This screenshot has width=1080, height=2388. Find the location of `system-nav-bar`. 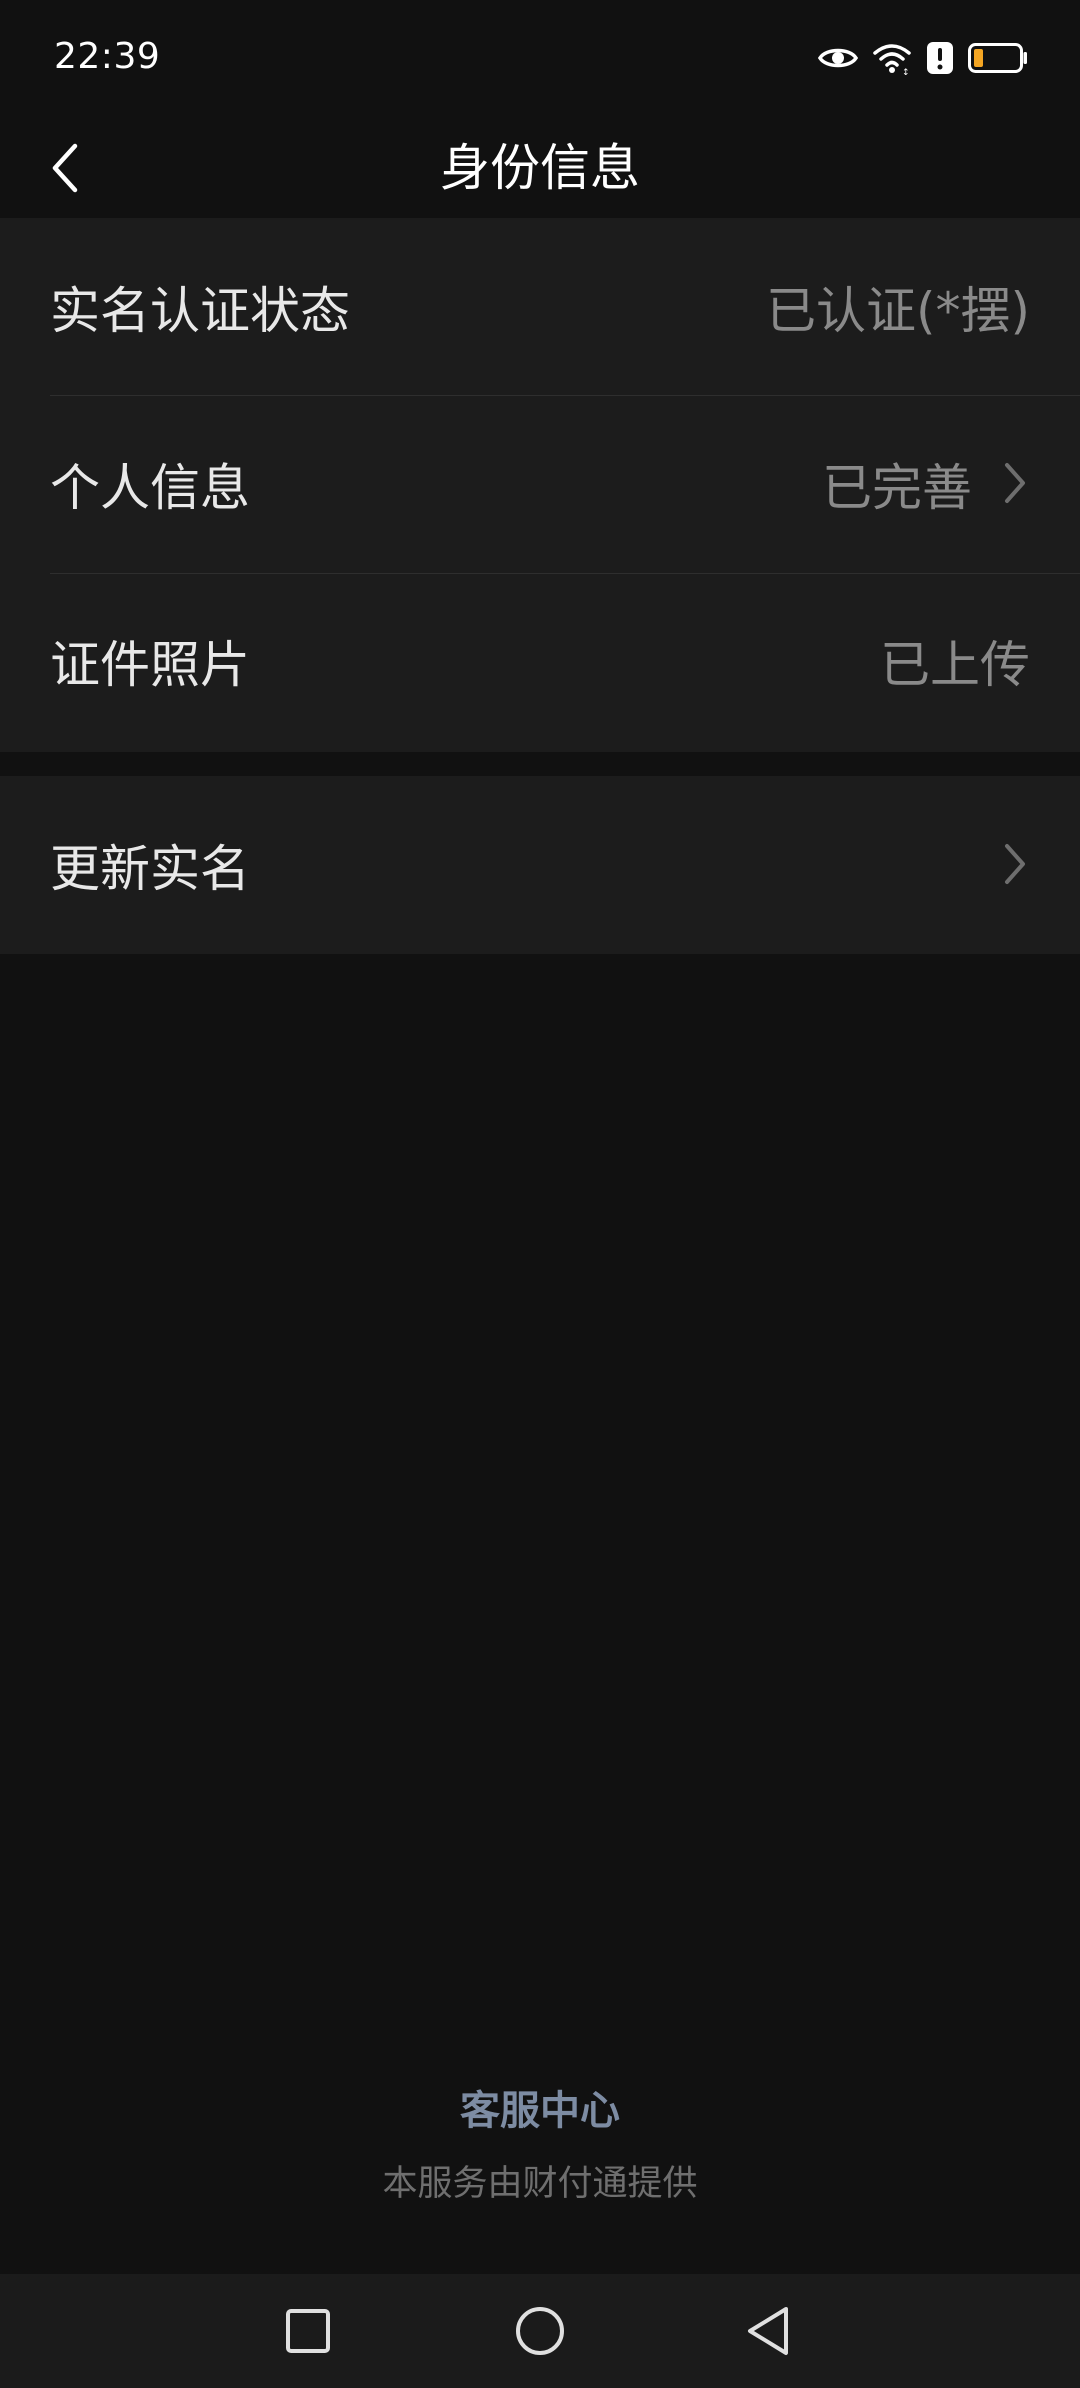

system-nav-bar is located at coordinates (540, 2331).